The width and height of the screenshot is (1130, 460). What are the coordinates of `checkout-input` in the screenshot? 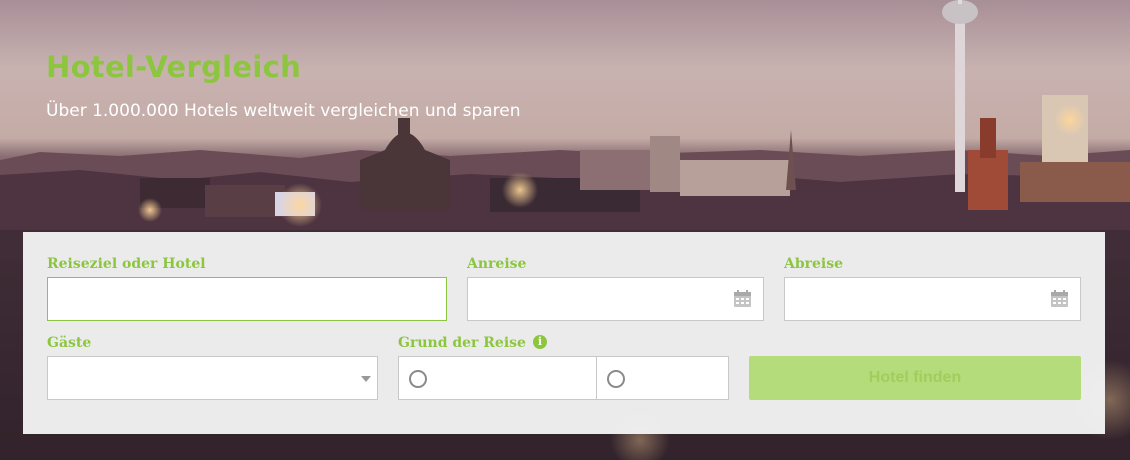 It's located at (932, 299).